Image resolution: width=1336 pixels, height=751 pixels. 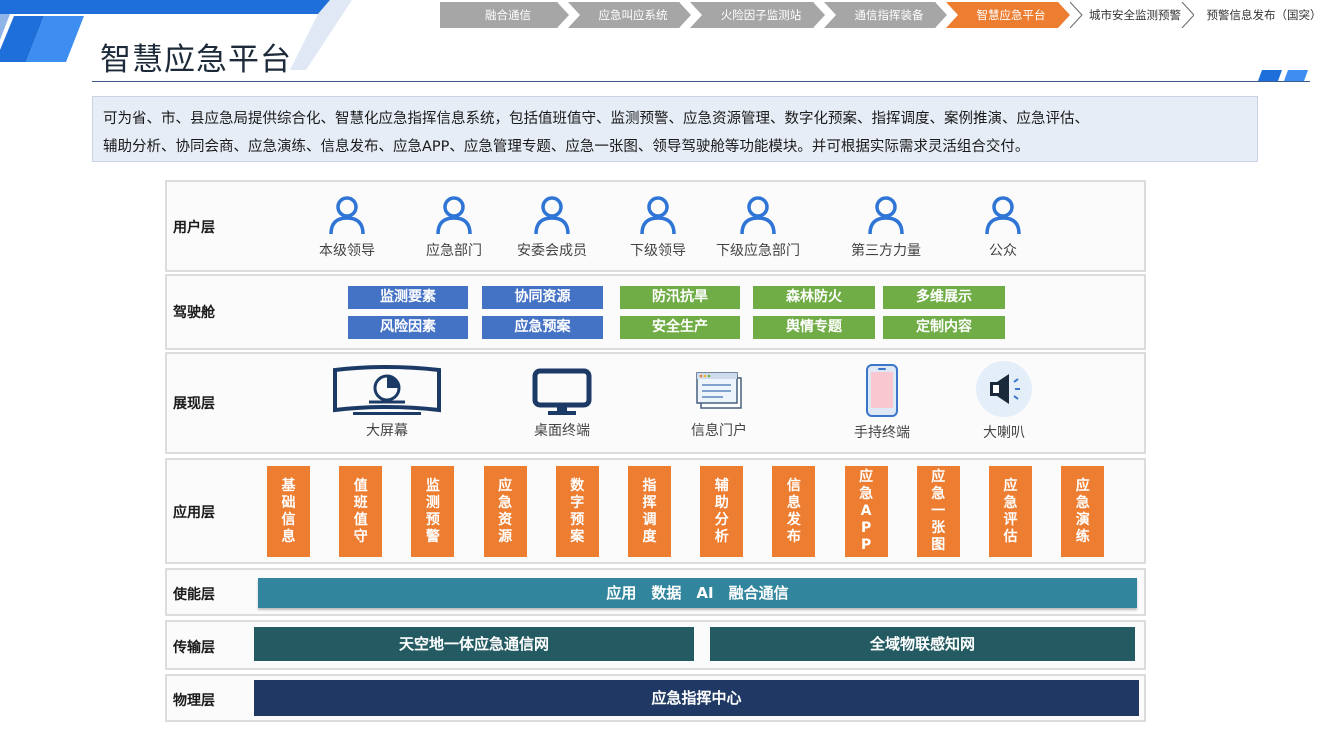 What do you see at coordinates (697, 593) in the screenshot?
I see `enable-bar: 应用 数据 AI 融合通信` at bounding box center [697, 593].